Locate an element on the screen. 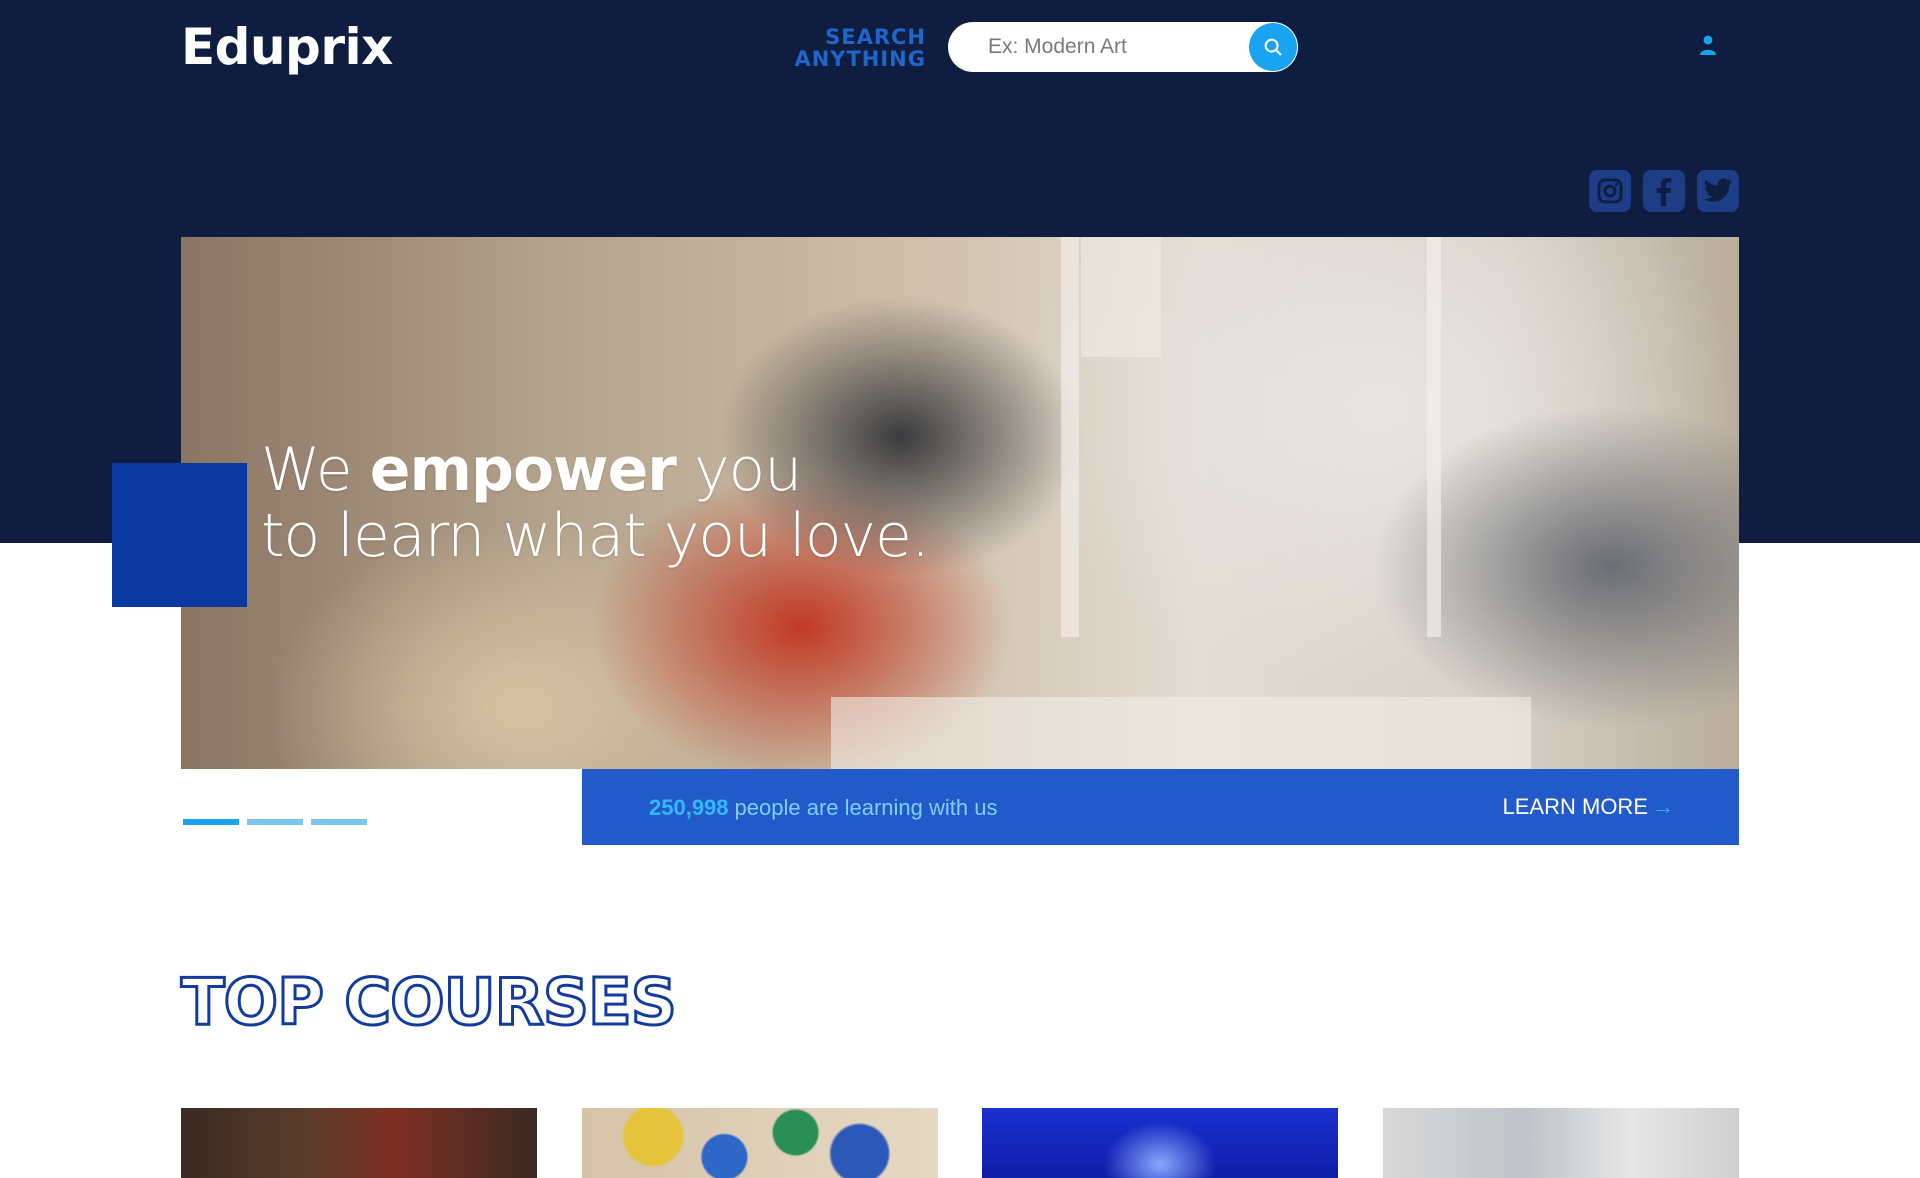  twitter-icon is located at coordinates (1718, 191).